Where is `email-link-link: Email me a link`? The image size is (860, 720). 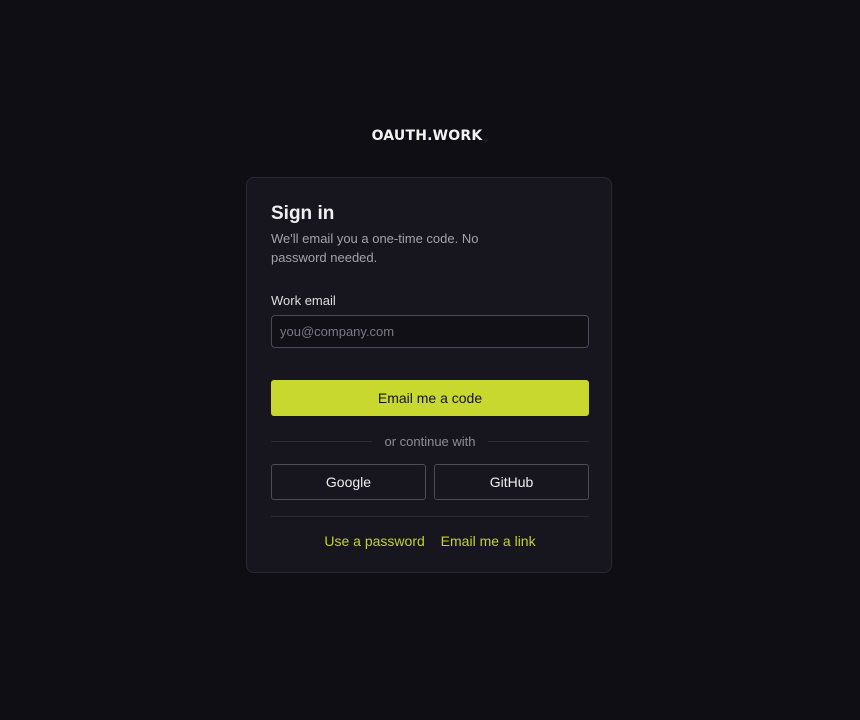 email-link-link: Email me a link is located at coordinates (488, 541).